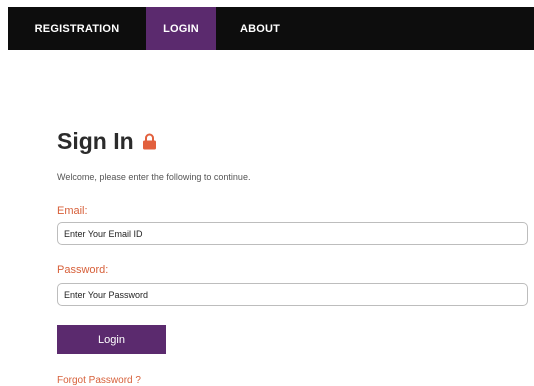  Describe the element at coordinates (77, 28) in the screenshot. I see `nav-item-registration: REGISTRATION` at that location.